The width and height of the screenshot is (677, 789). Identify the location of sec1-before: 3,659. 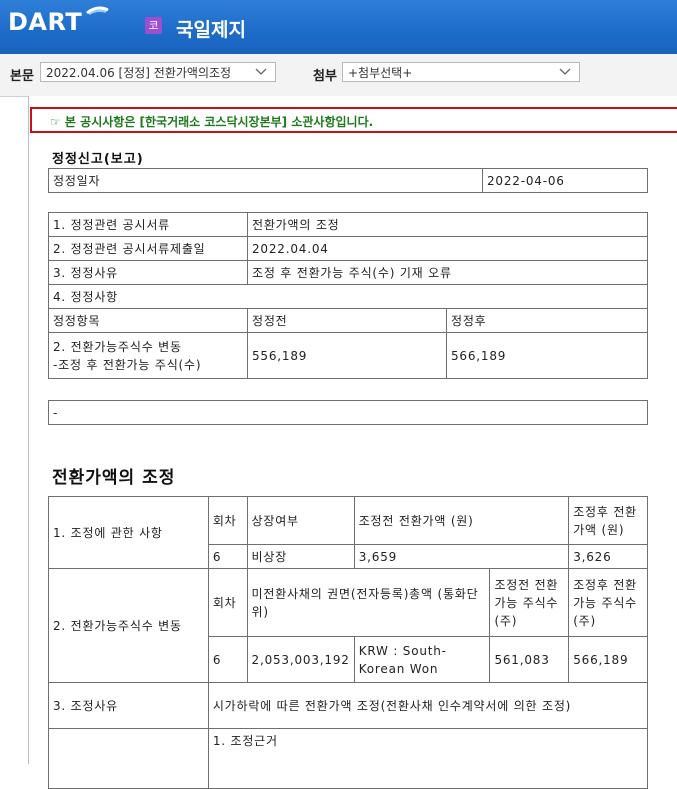
(461, 556).